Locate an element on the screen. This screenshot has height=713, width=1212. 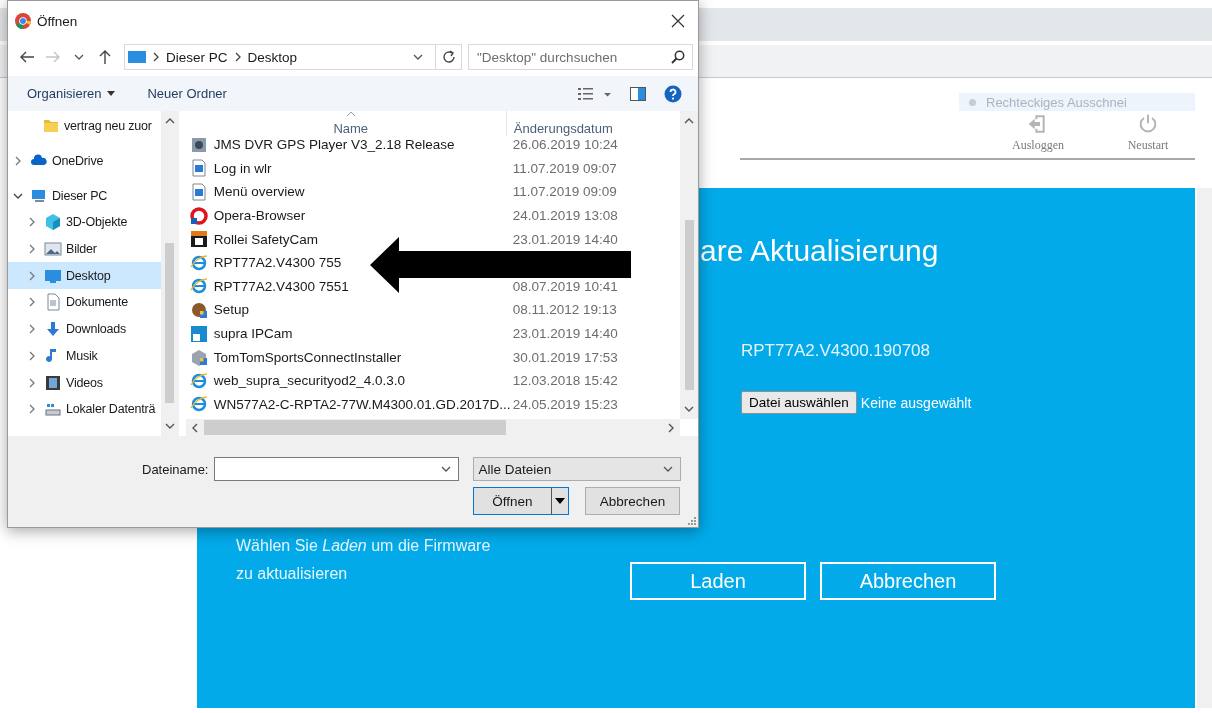
address-bar: Dieser PC Desktop is located at coordinates (293, 57).